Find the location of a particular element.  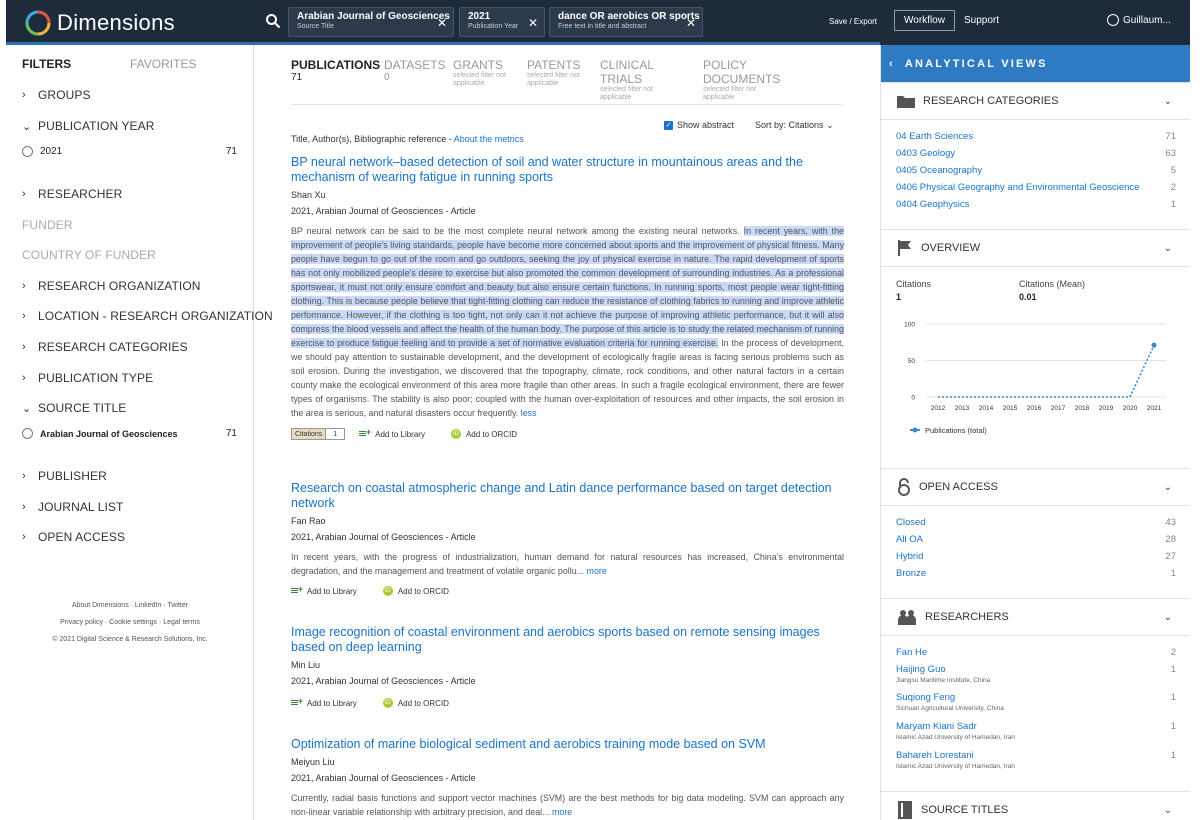

publication-author: Min Liu is located at coordinates (567, 665).